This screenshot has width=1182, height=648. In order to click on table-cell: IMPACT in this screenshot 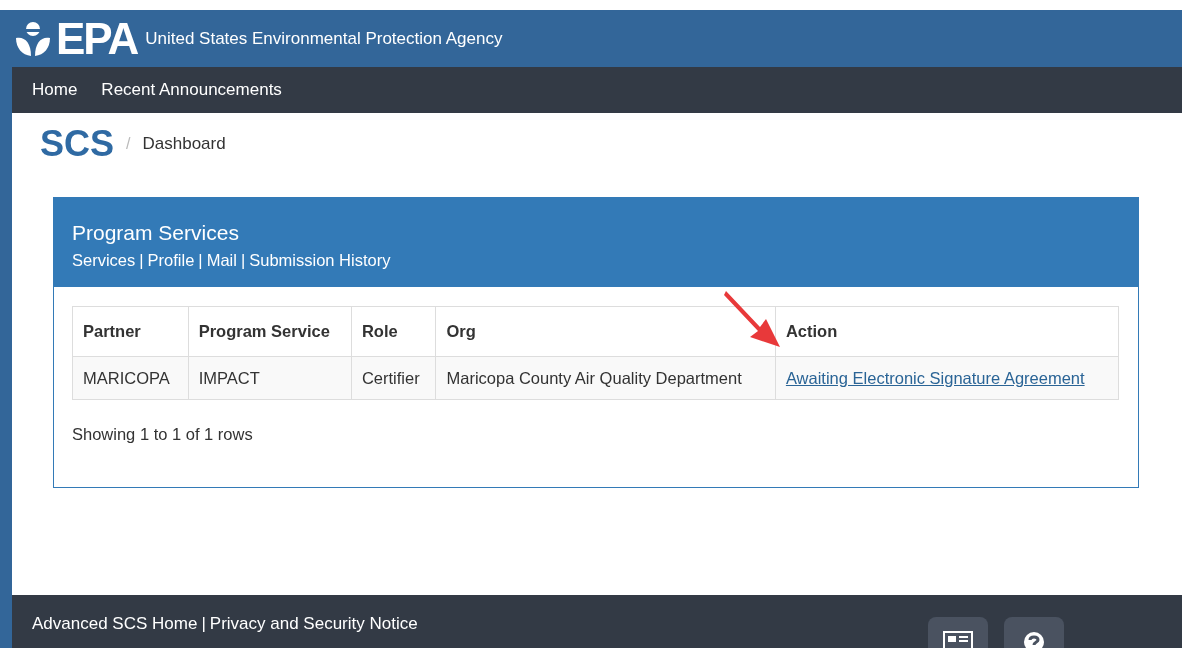, I will do `click(270, 378)`.